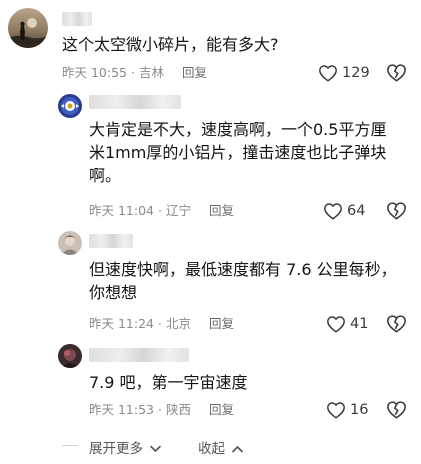 This screenshot has height=464, width=421. Describe the element at coordinates (170, 44) in the screenshot. I see `comment-text: 这个太空微小碎片，能有多大?` at that location.